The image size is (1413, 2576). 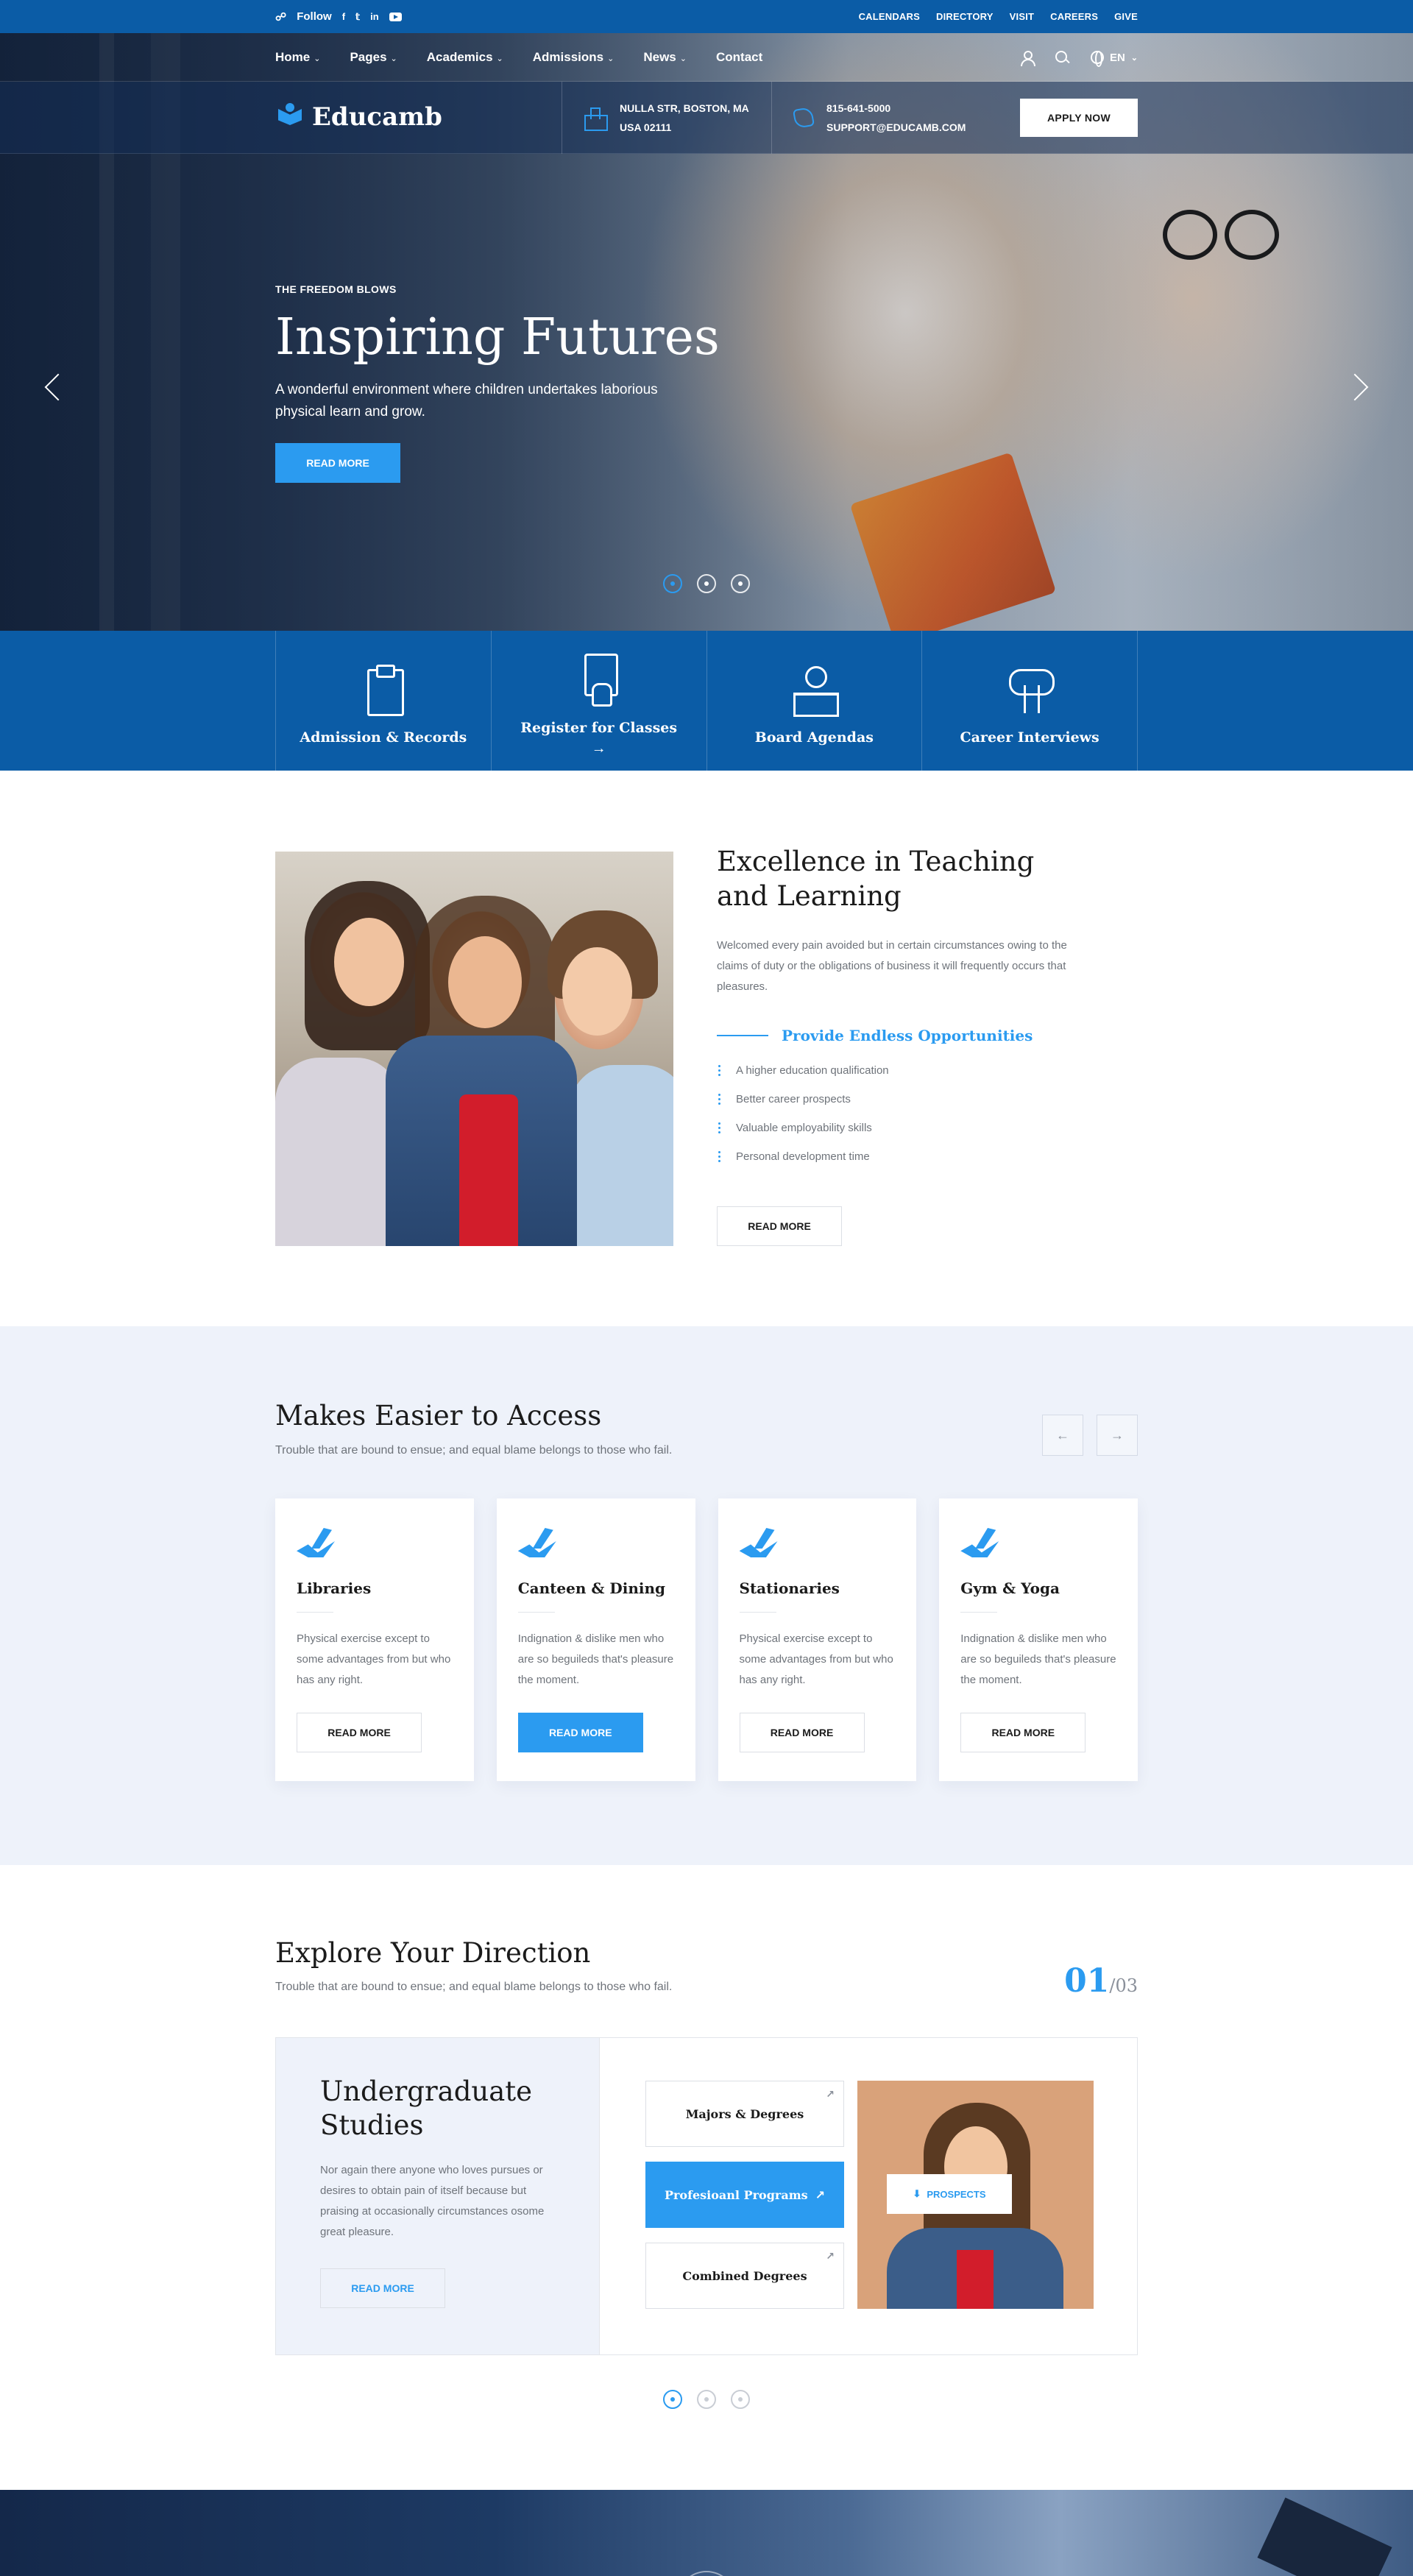 I want to click on direction-slider-dots, so click(x=706, y=2399).